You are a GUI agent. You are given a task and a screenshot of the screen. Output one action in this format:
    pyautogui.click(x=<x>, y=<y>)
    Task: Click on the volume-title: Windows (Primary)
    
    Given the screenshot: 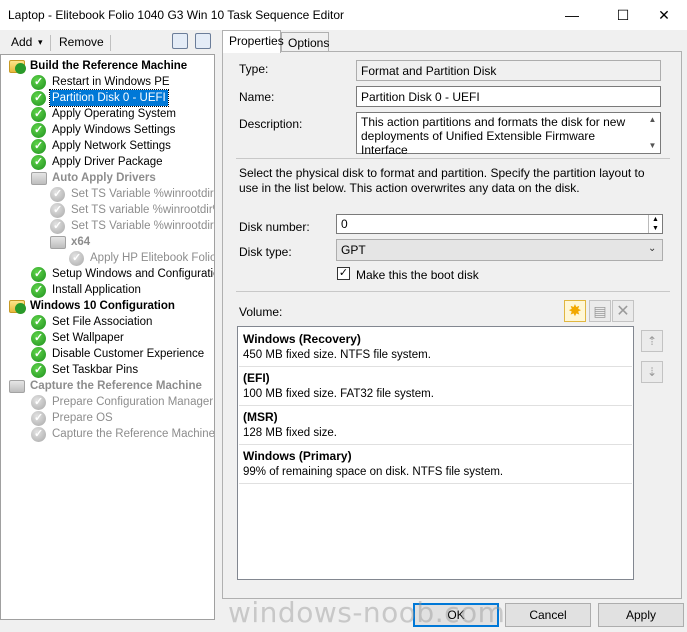 What is the action you would take?
    pyautogui.click(x=297, y=456)
    